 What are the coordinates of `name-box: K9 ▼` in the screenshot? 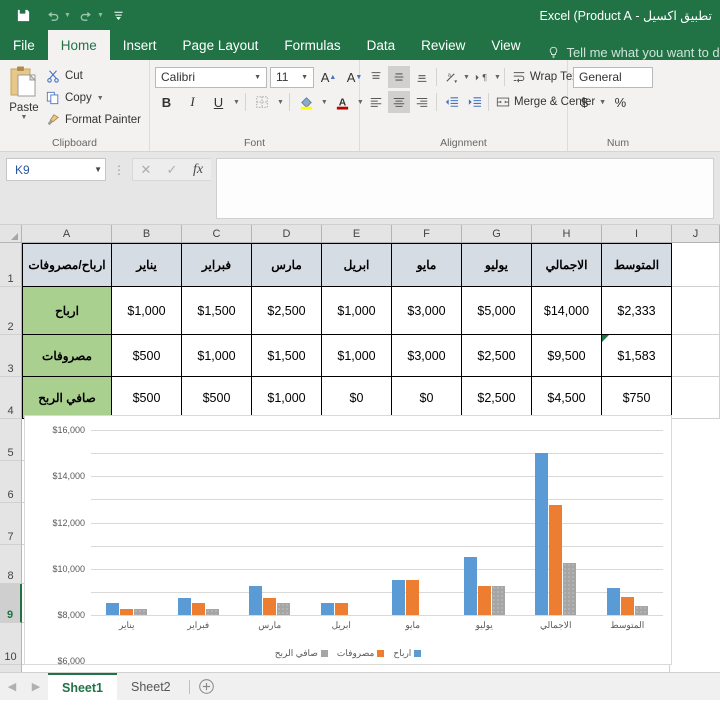 It's located at (56, 169).